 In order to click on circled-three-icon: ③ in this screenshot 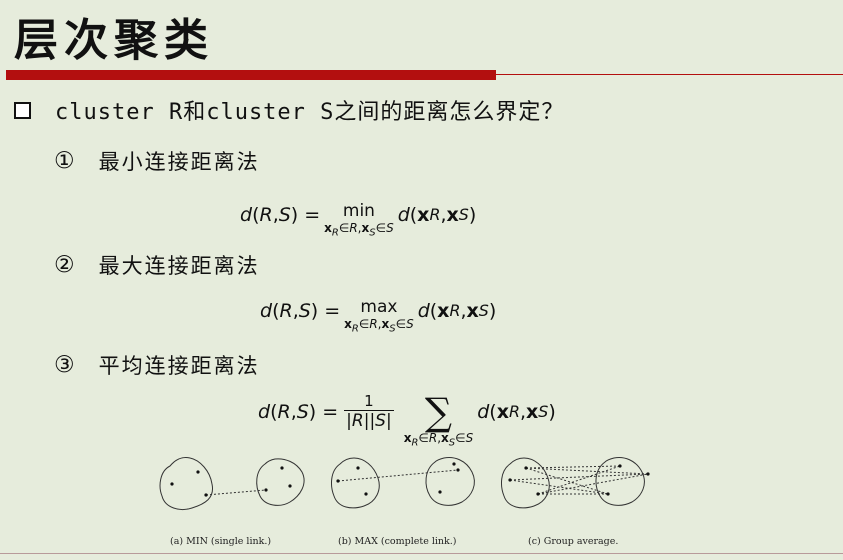, I will do `click(65, 365)`.